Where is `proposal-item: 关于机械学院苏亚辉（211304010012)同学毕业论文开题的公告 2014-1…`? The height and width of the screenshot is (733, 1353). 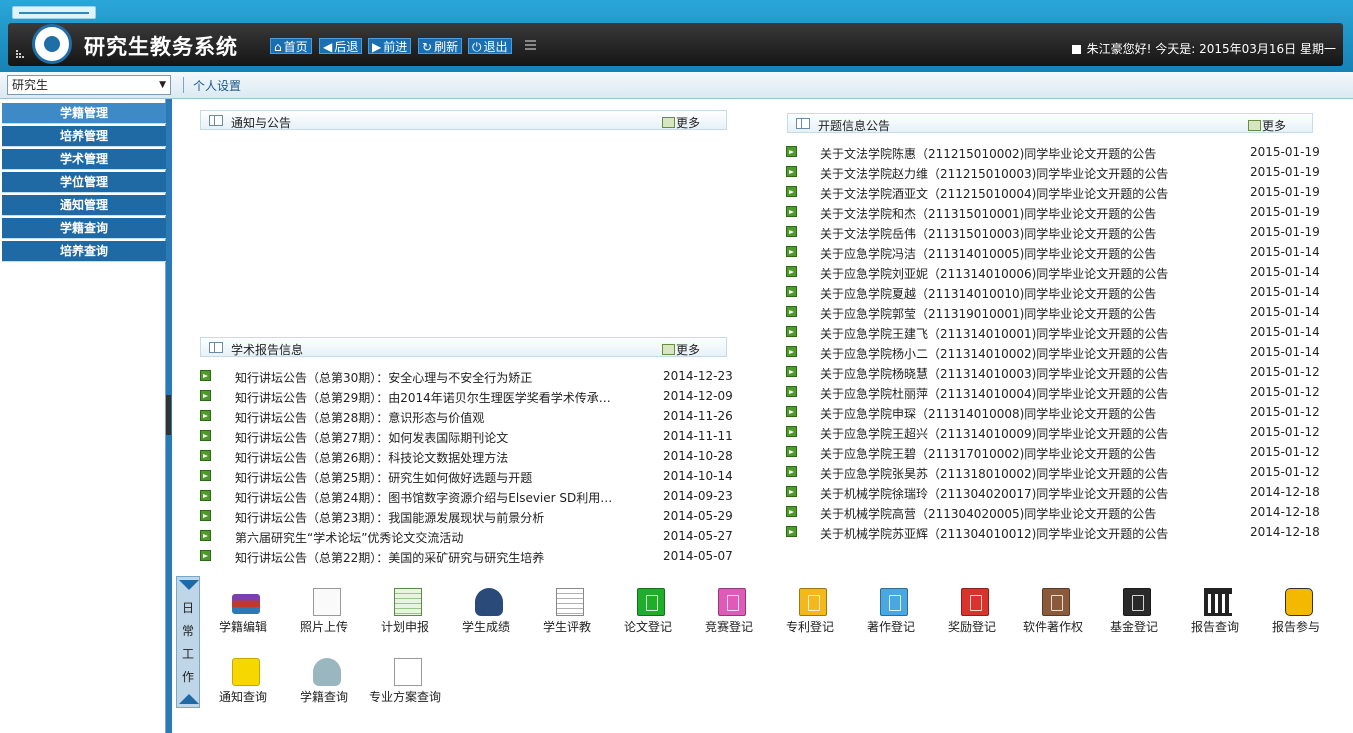 proposal-item: 关于机械学院苏亚辉（211304010012)同学毕业论文开题的公告 2014-1… is located at coordinates (1053, 533).